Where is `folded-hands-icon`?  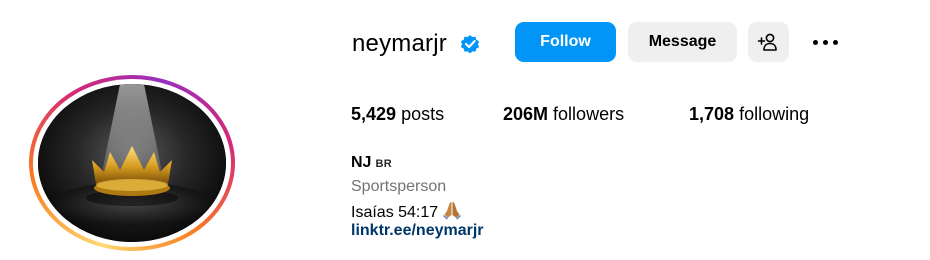 folded-hands-icon is located at coordinates (452, 211).